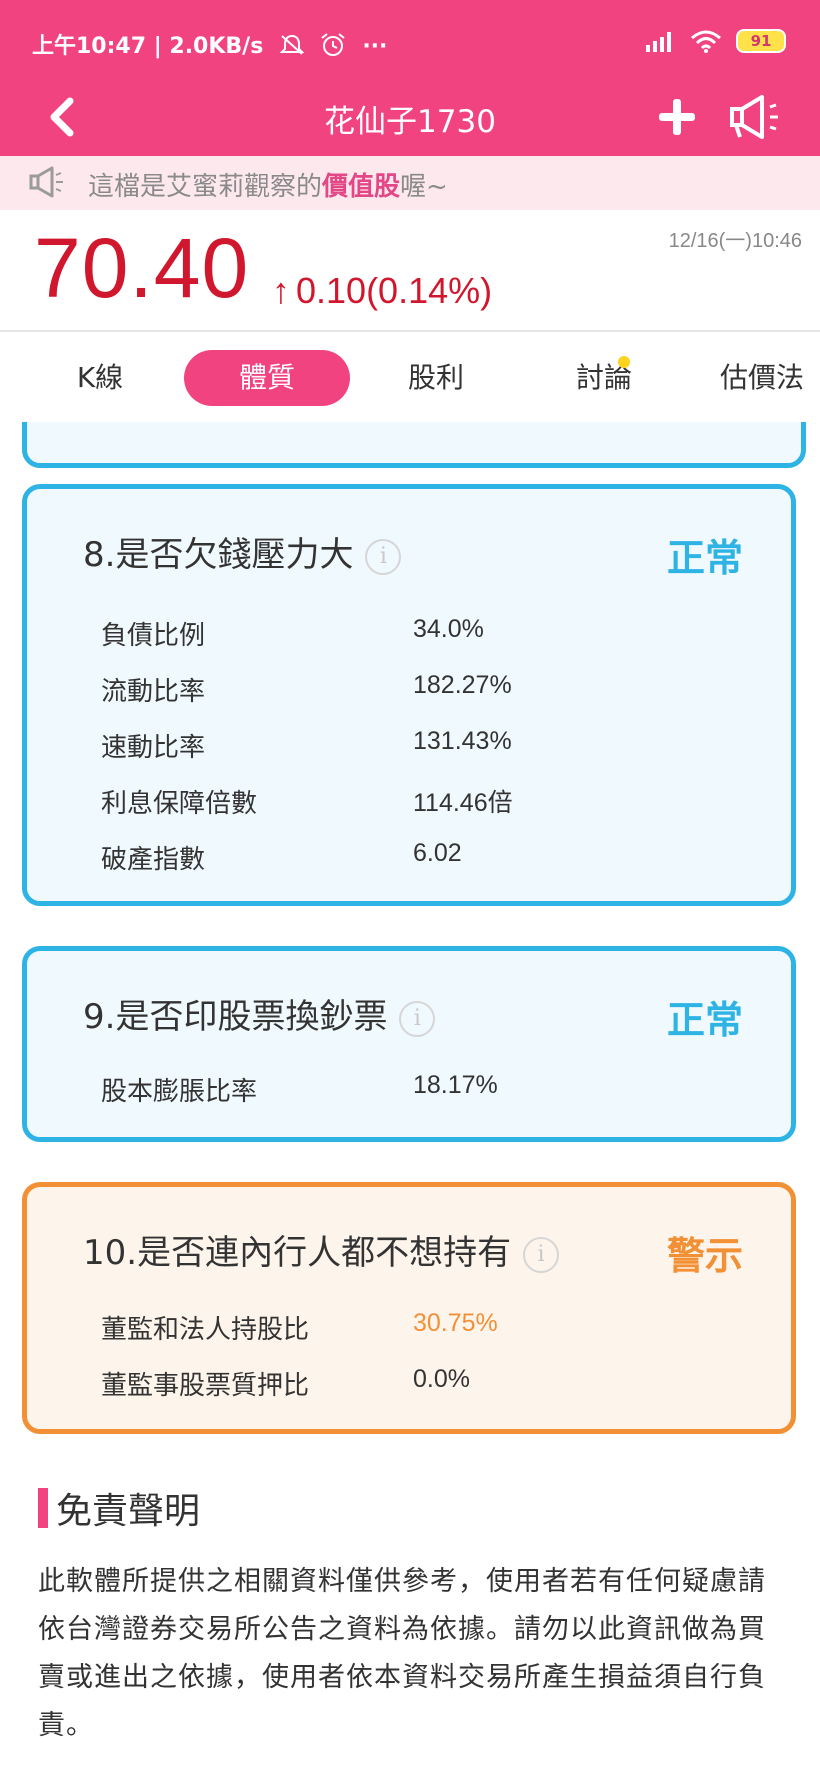 The width and height of the screenshot is (820, 1776). What do you see at coordinates (463, 803) in the screenshot?
I see `metric-value: 114.46倍` at bounding box center [463, 803].